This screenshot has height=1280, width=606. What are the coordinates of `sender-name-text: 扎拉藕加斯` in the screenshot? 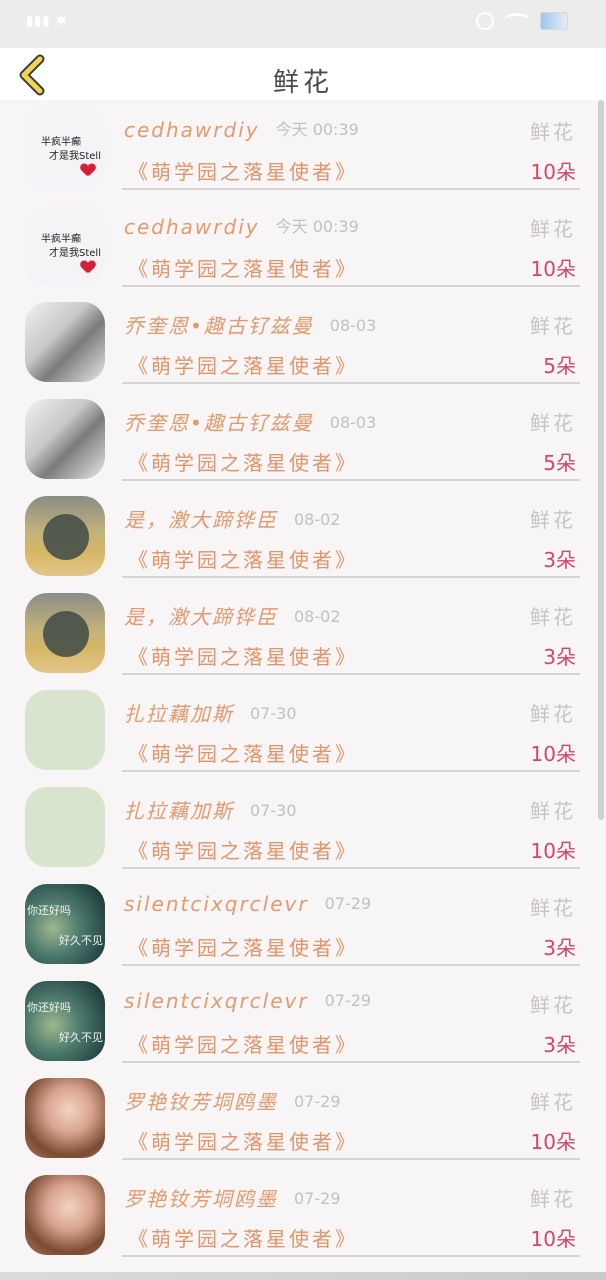 It's located at (179, 714).